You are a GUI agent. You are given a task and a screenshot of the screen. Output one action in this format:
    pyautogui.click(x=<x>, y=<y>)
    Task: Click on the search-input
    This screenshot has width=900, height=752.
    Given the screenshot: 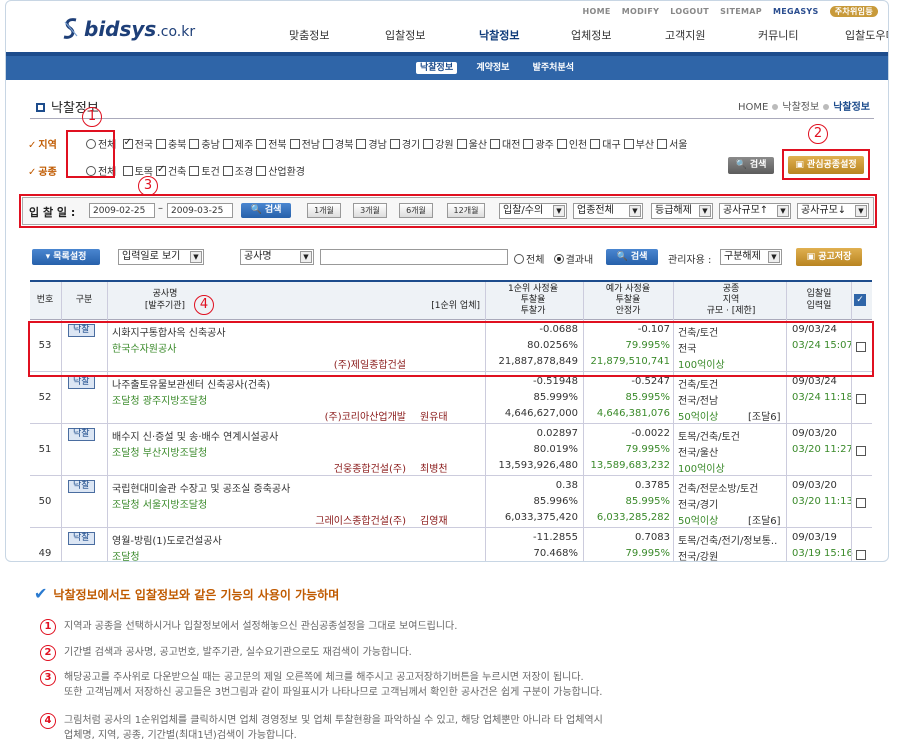 What is the action you would take?
    pyautogui.click(x=414, y=257)
    